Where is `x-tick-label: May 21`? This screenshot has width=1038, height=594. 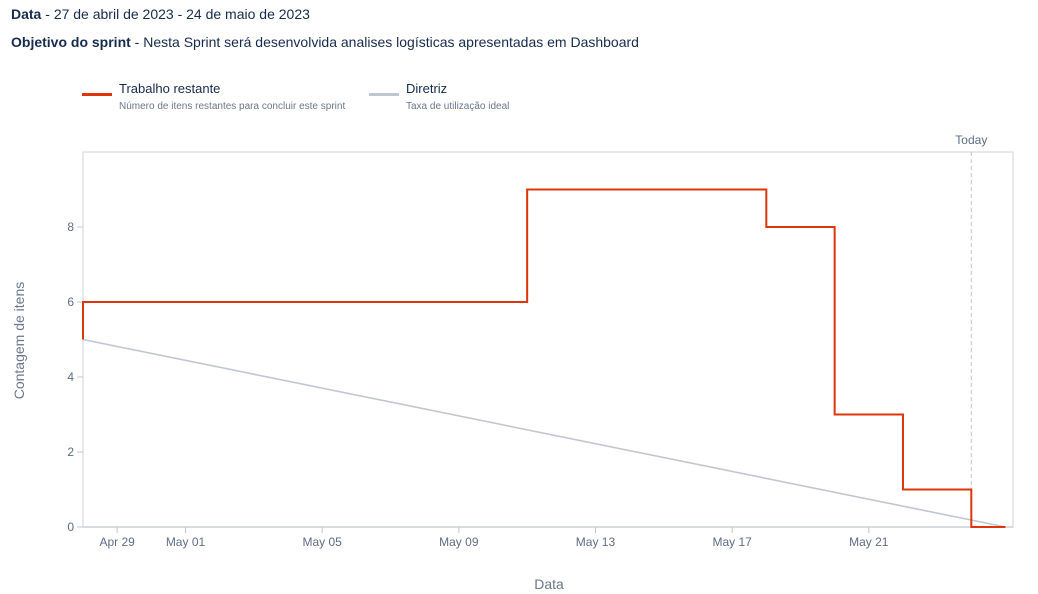 x-tick-label: May 21 is located at coordinates (869, 542).